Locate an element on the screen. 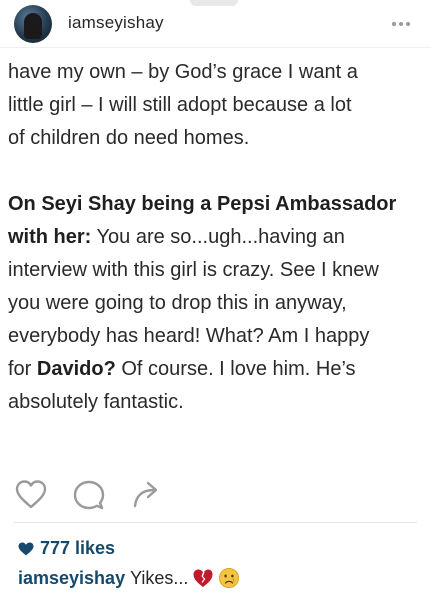 This screenshot has height=600, width=431. comment-bubble-icon is located at coordinates (89, 495).